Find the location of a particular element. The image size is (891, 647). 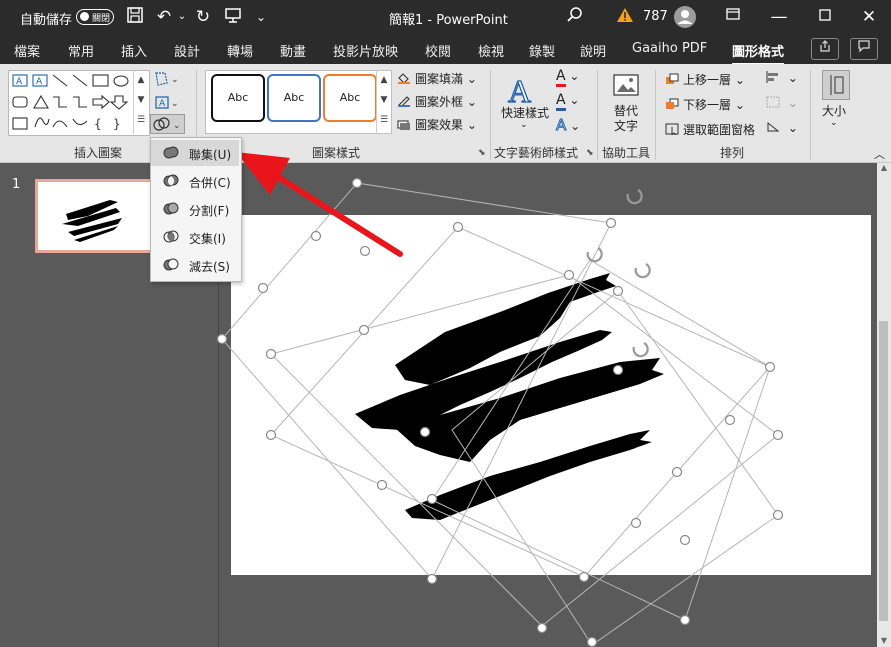

presentation-icon is located at coordinates (233, 17).